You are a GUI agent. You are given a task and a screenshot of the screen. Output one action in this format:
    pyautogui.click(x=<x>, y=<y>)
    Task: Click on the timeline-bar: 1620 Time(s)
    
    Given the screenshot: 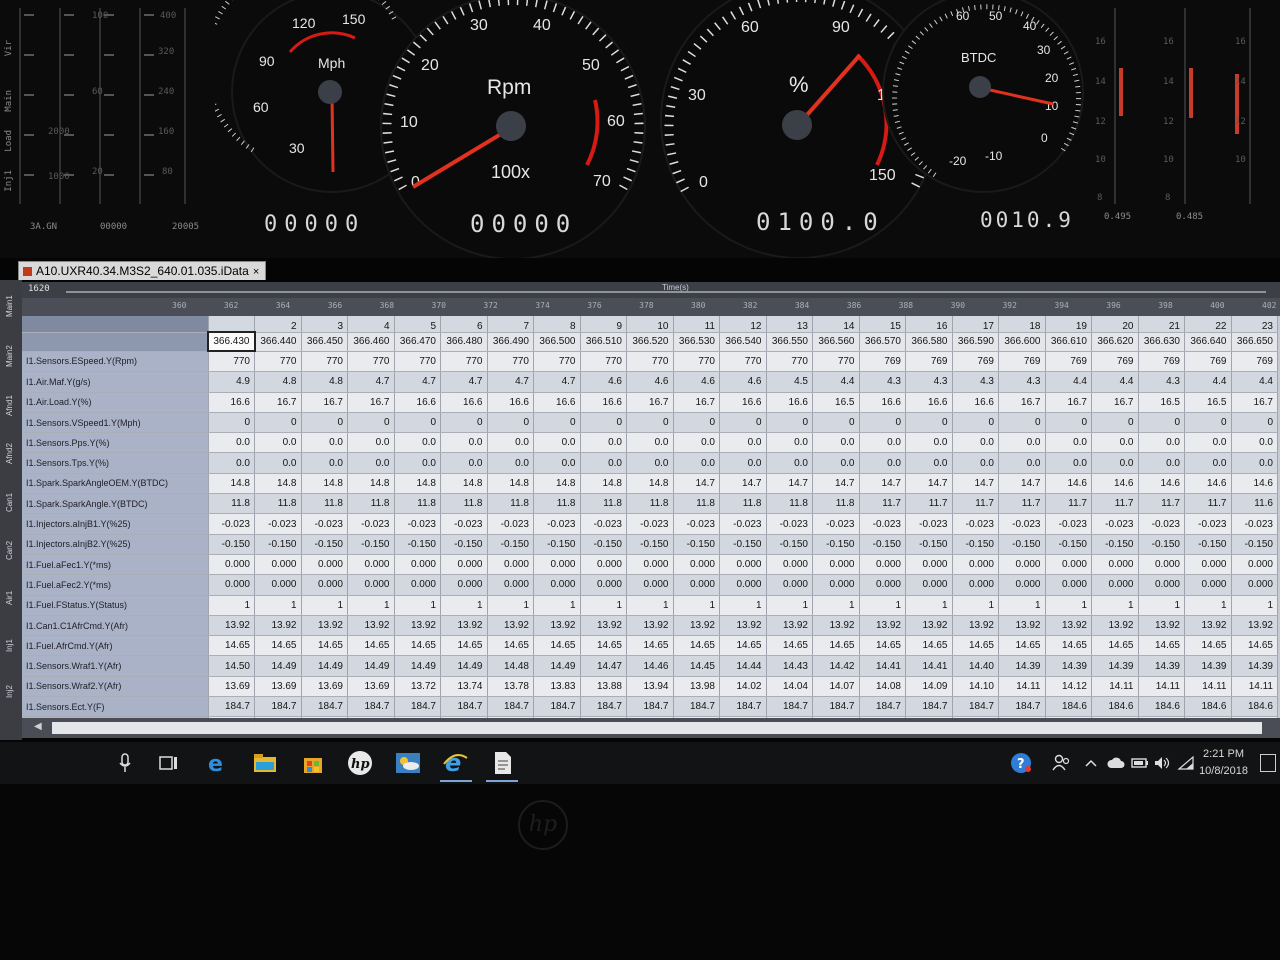 What is the action you would take?
    pyautogui.click(x=651, y=290)
    